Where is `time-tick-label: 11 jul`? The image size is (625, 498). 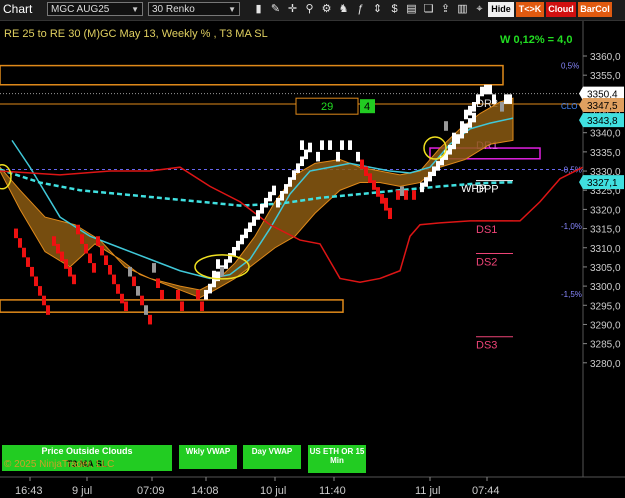 time-tick-label: 11 jul is located at coordinates (427, 491).